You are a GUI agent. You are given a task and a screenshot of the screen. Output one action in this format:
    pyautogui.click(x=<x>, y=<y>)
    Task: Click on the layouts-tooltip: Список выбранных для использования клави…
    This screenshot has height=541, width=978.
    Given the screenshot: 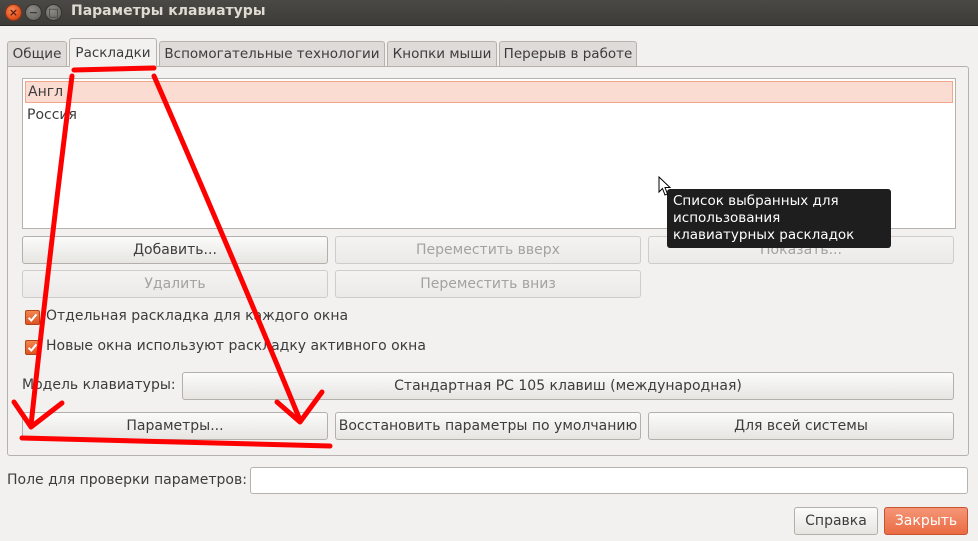 What is the action you would take?
    pyautogui.click(x=779, y=218)
    